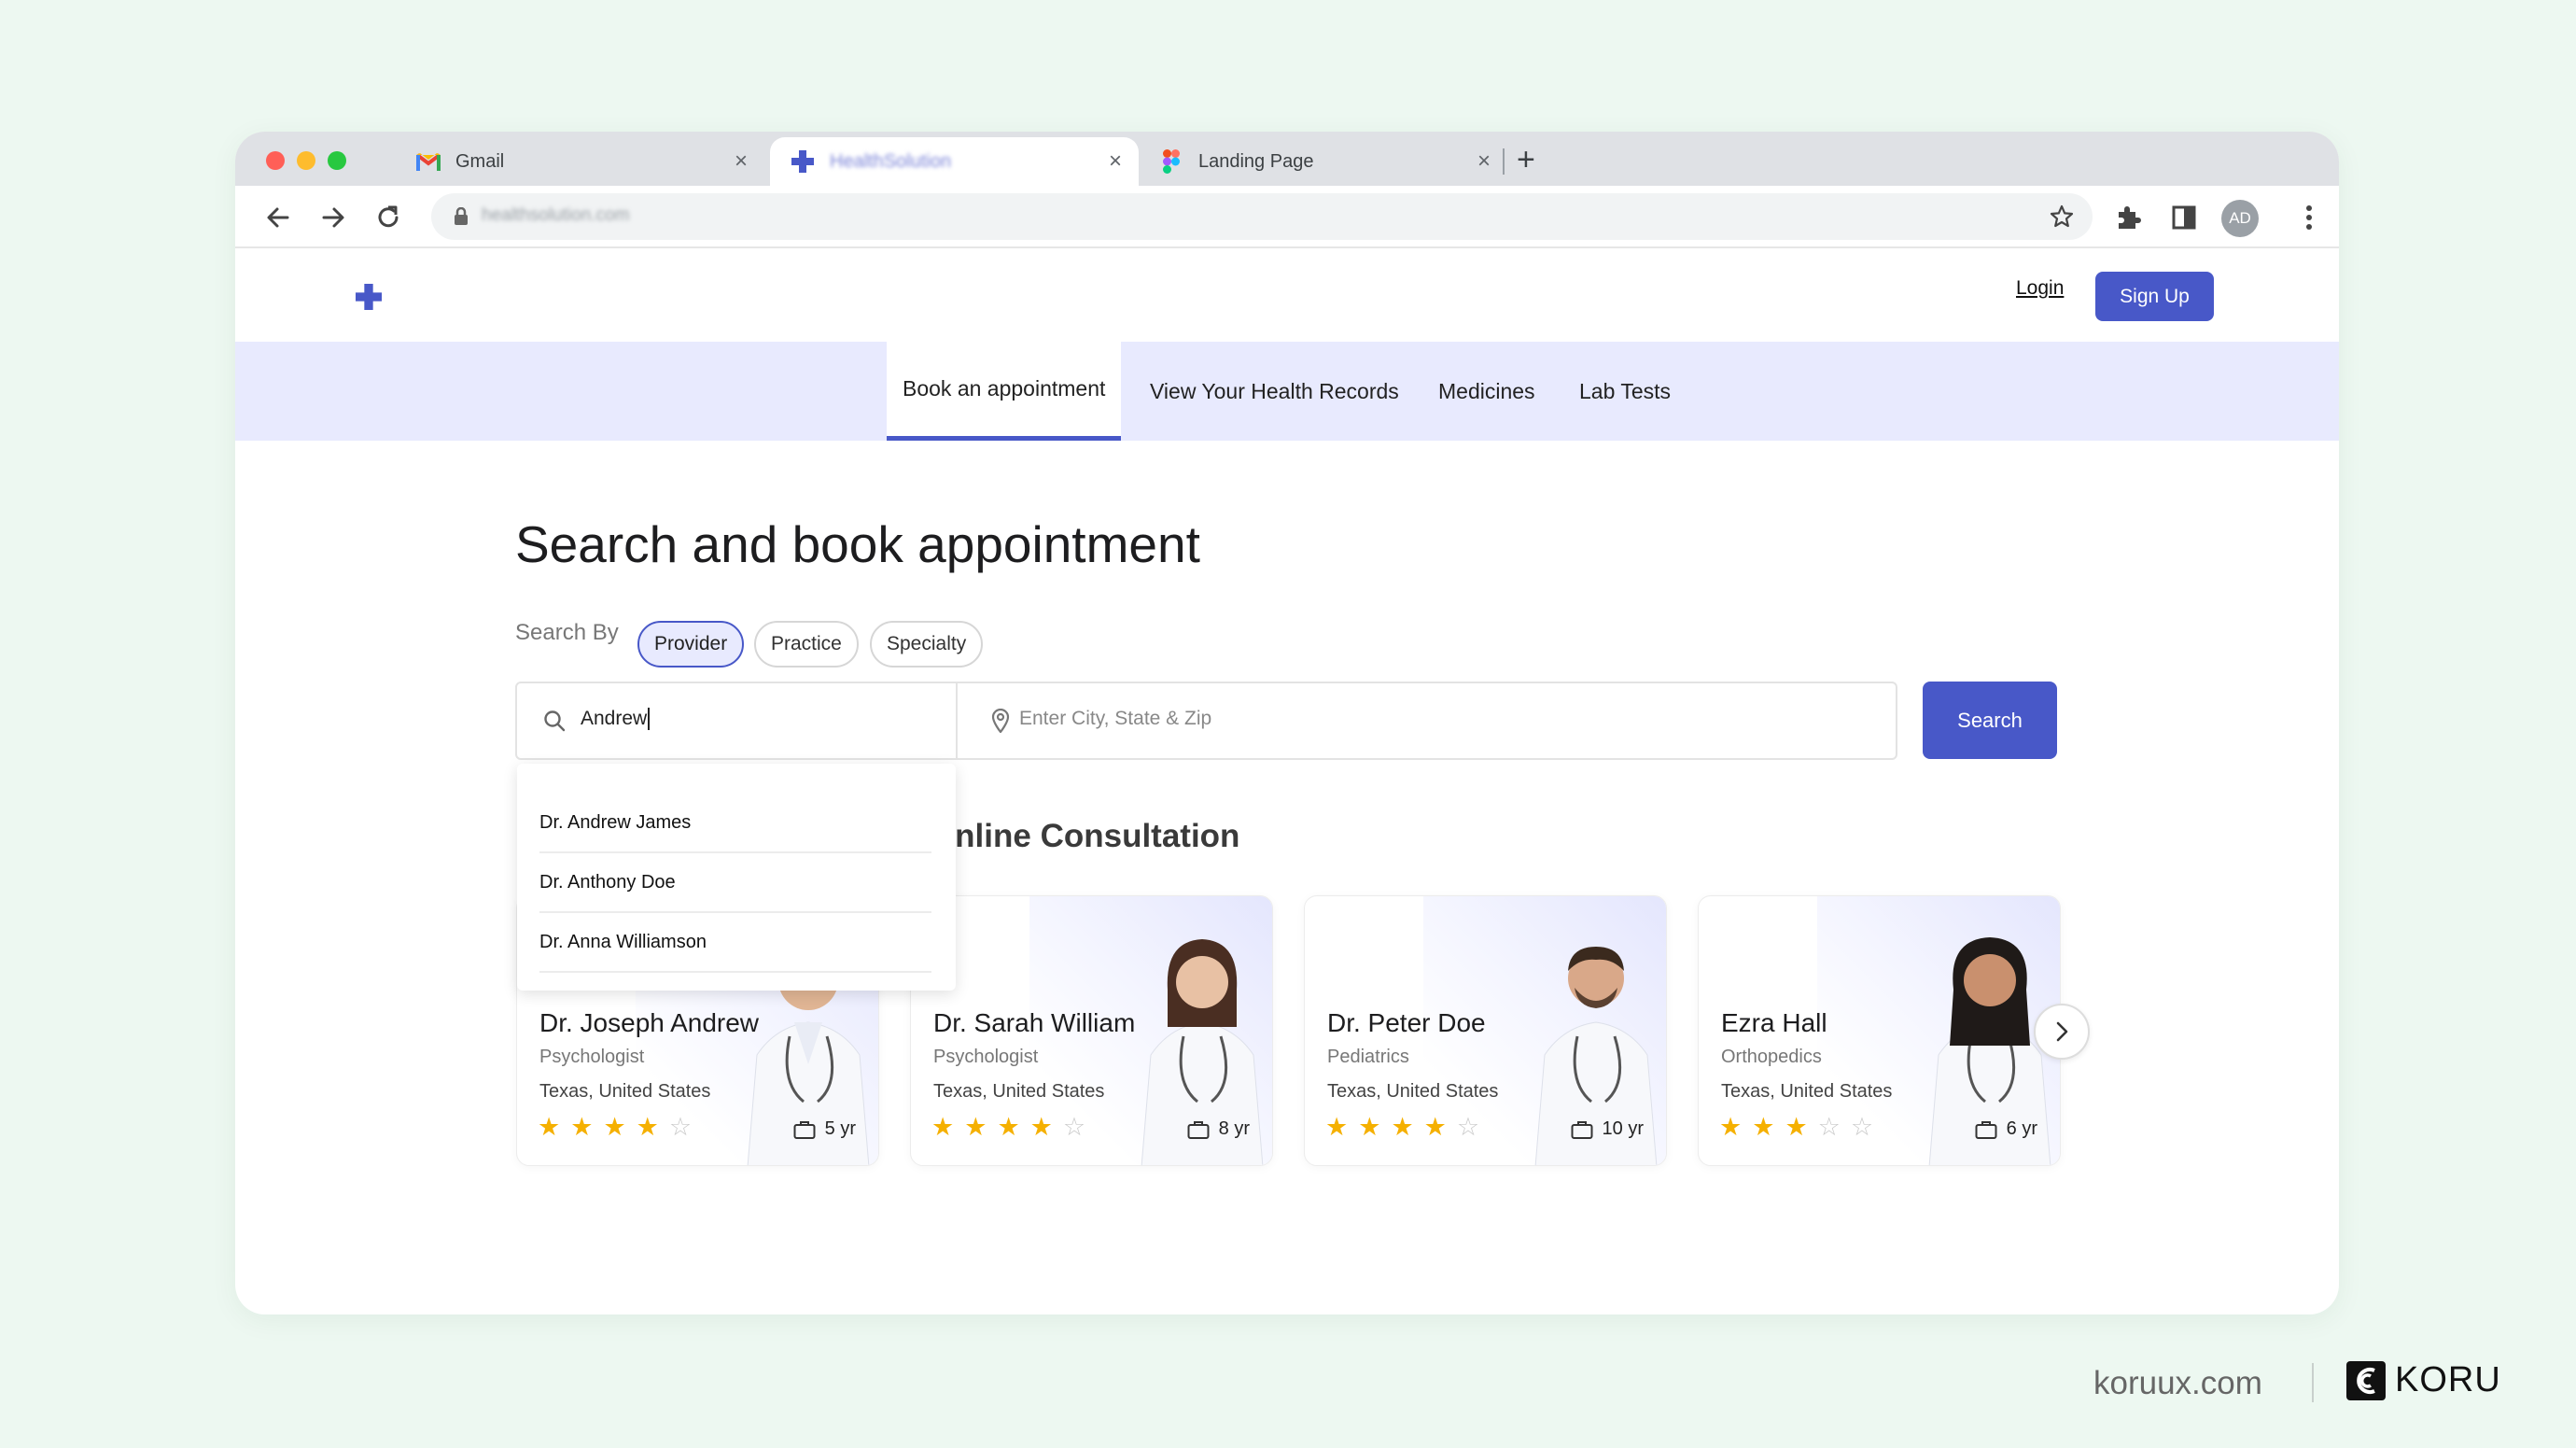  What do you see at coordinates (857, 544) in the screenshot?
I see `page-title: Search and book appointment` at bounding box center [857, 544].